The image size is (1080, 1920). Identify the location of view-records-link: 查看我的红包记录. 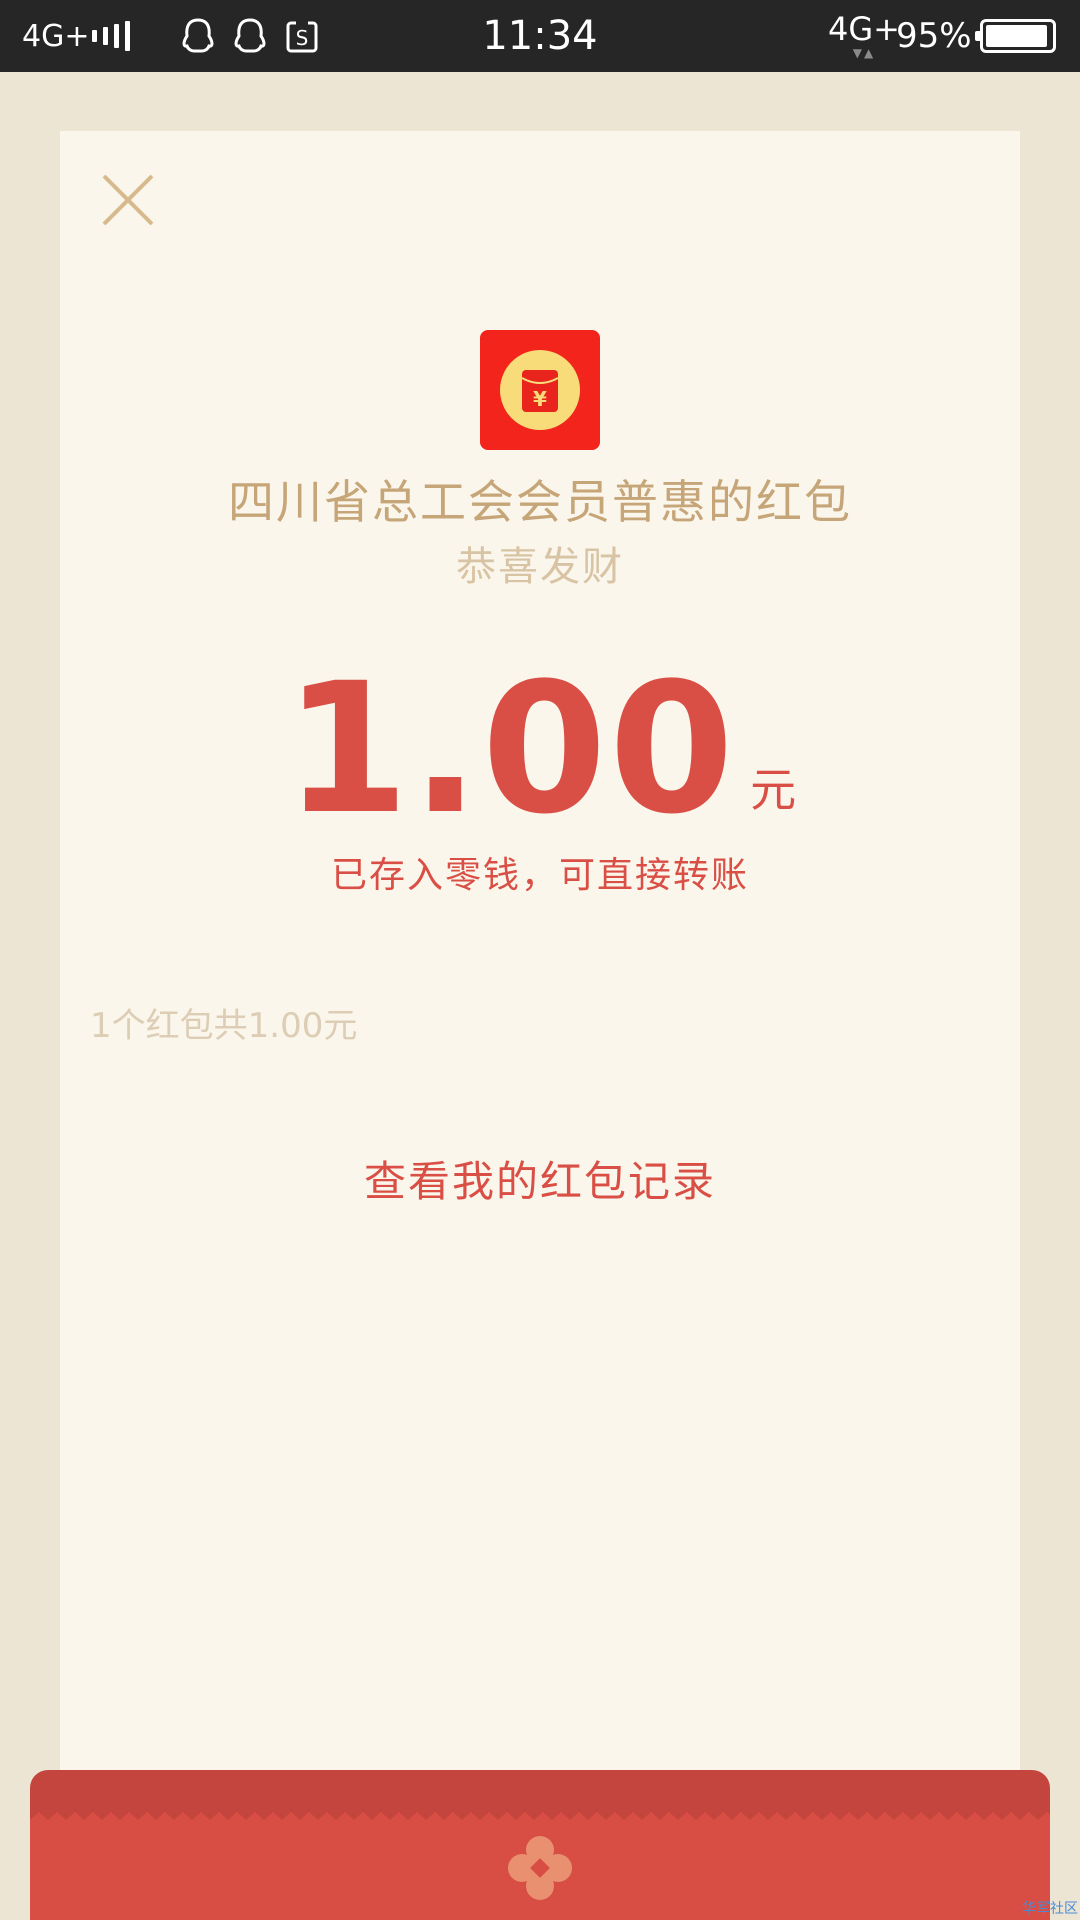
(540, 1178).